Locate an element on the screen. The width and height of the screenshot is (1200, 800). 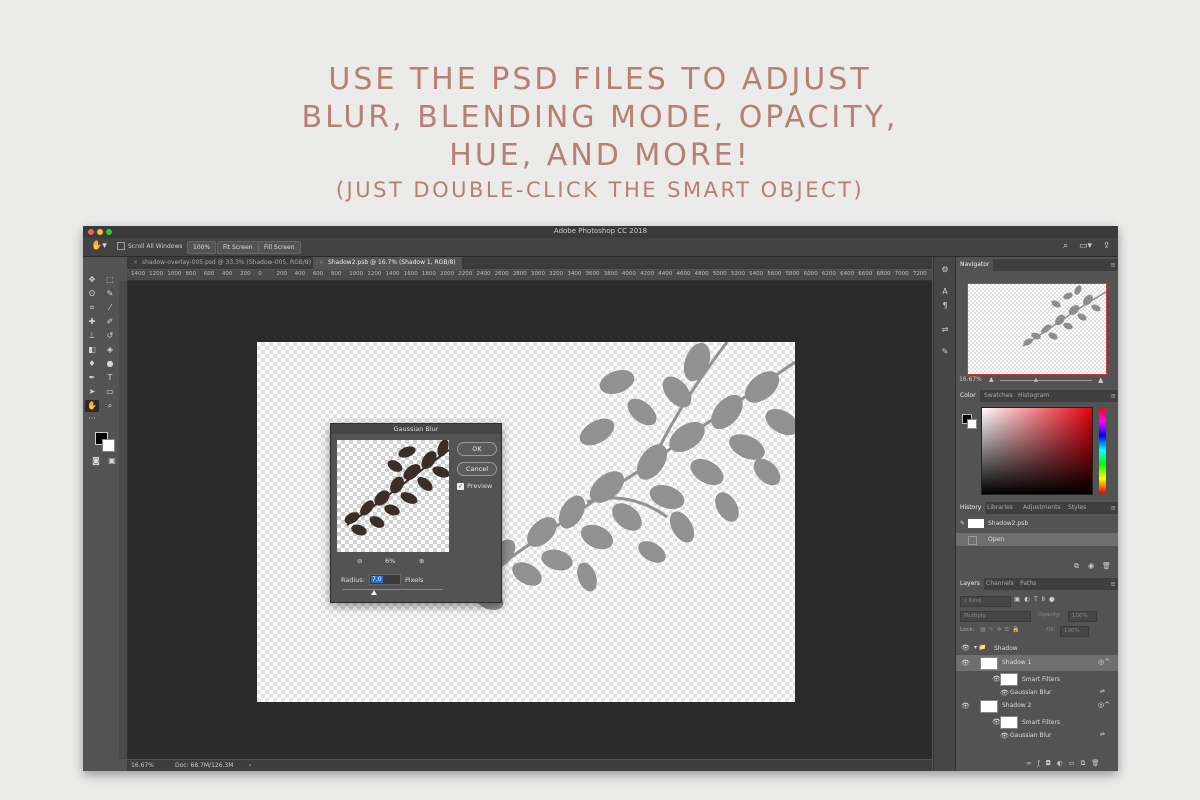
tab-styles: Styles is located at coordinates (1077, 508).